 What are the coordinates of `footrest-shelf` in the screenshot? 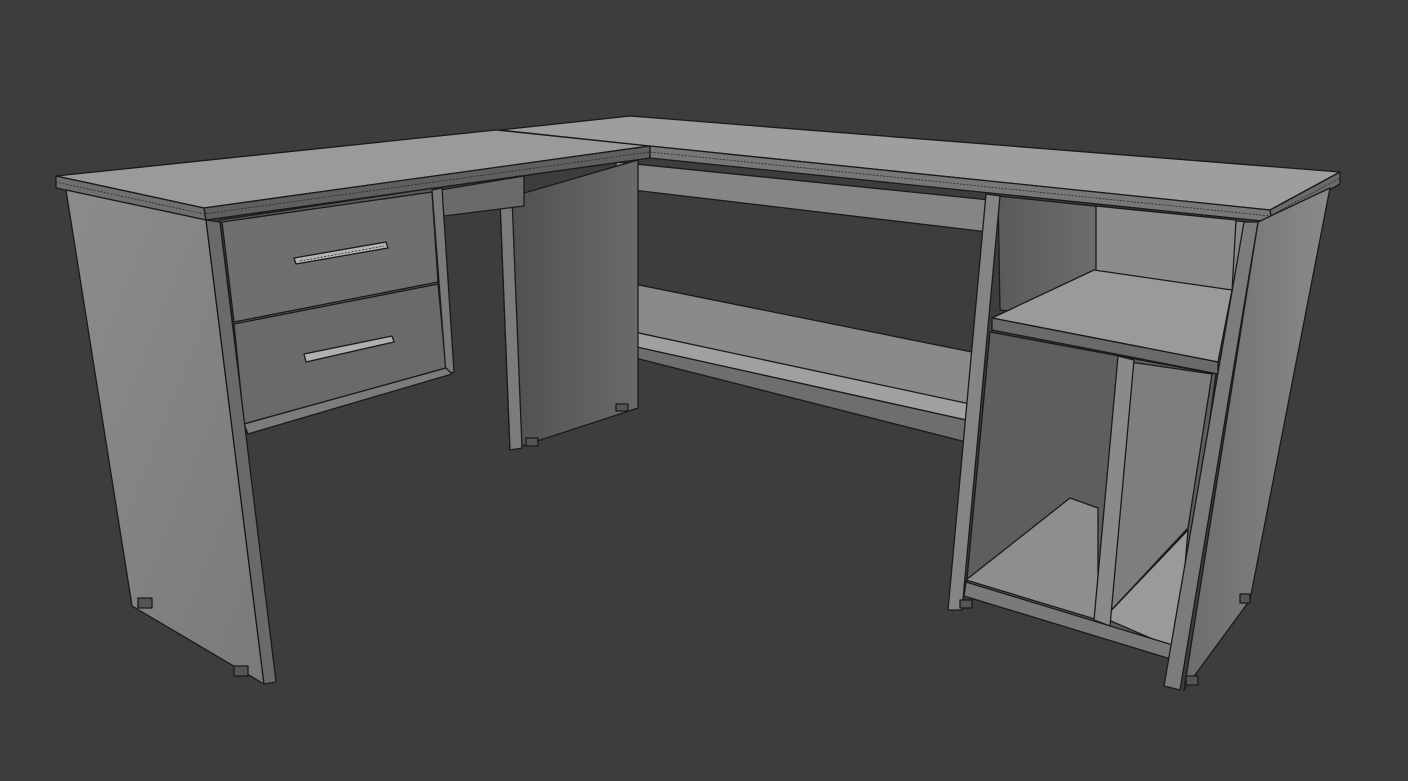 It's located at (784, 363).